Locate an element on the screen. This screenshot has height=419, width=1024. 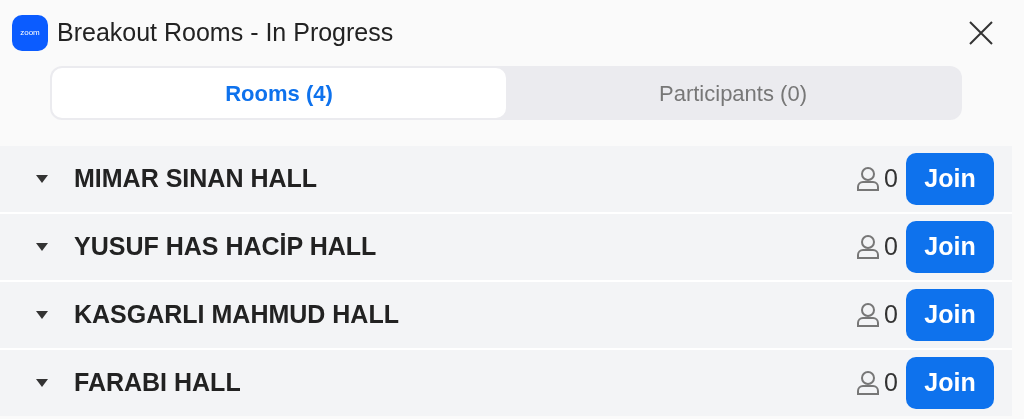
app-logo: zoom is located at coordinates (30, 33).